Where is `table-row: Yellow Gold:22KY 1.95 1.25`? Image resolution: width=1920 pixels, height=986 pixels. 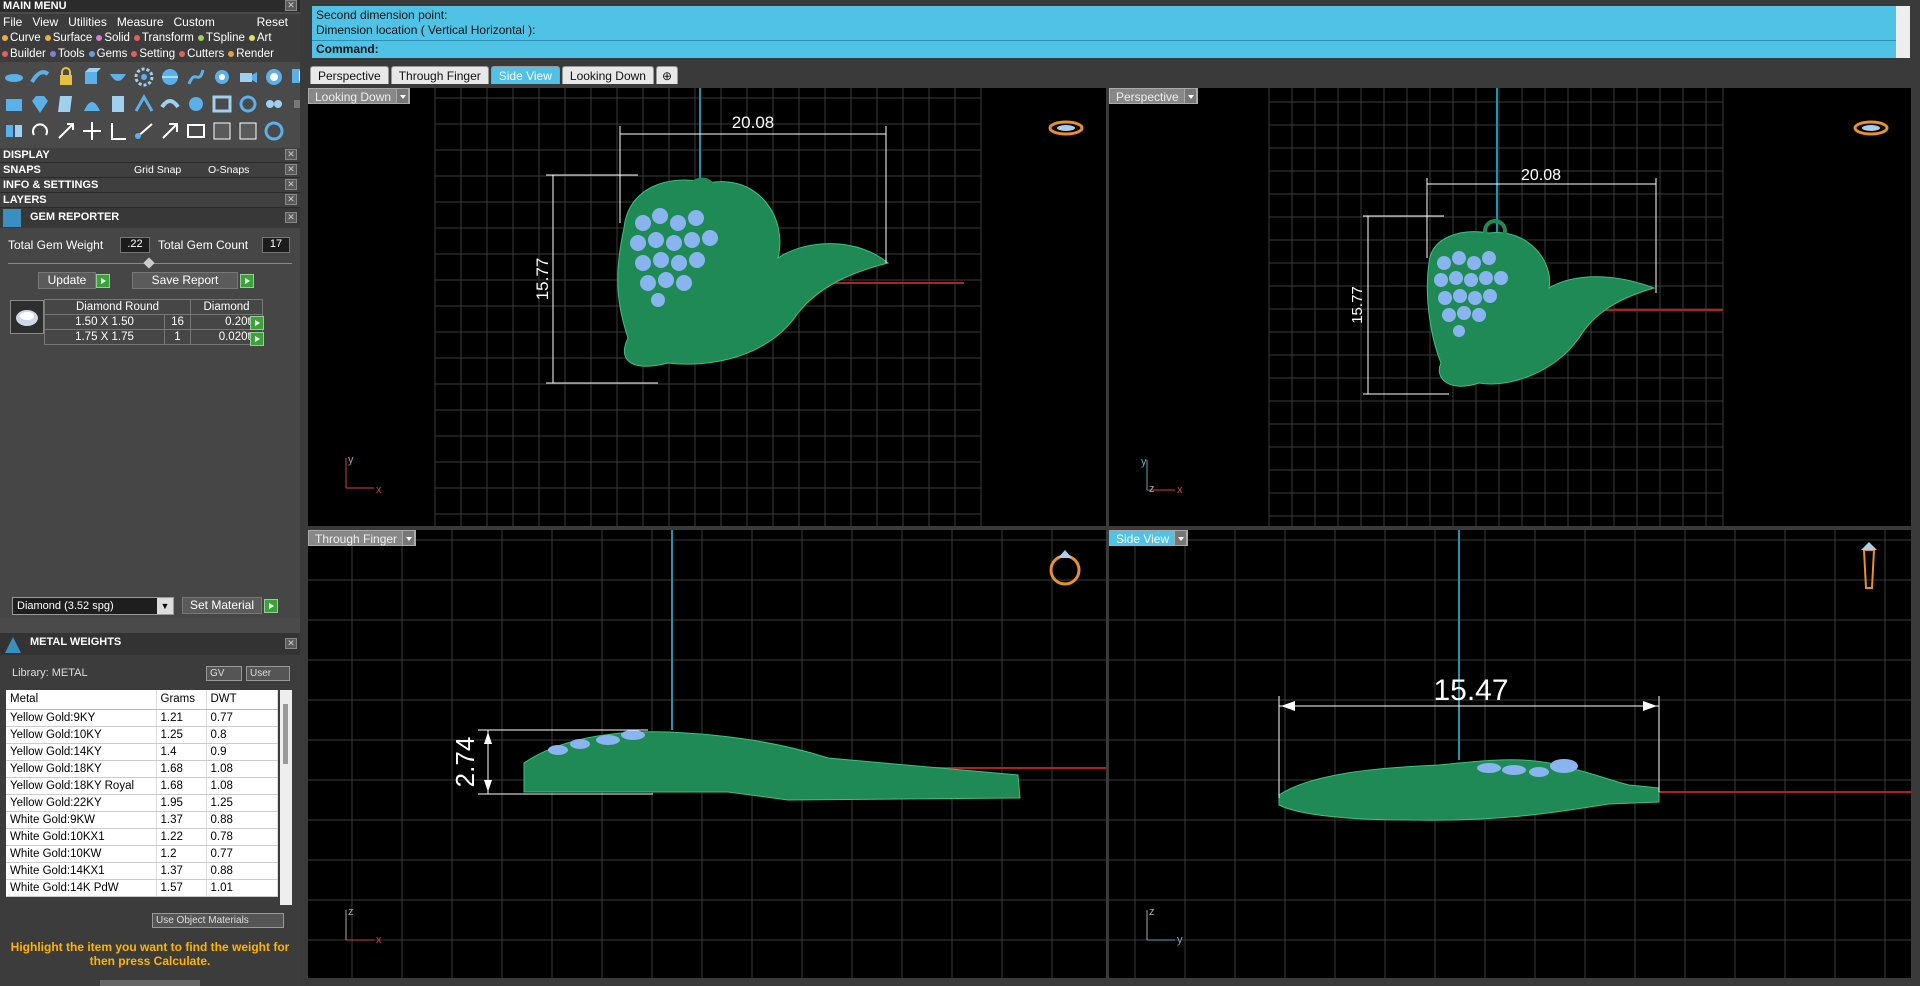 table-row: Yellow Gold:22KY 1.95 1.25 is located at coordinates (142, 803).